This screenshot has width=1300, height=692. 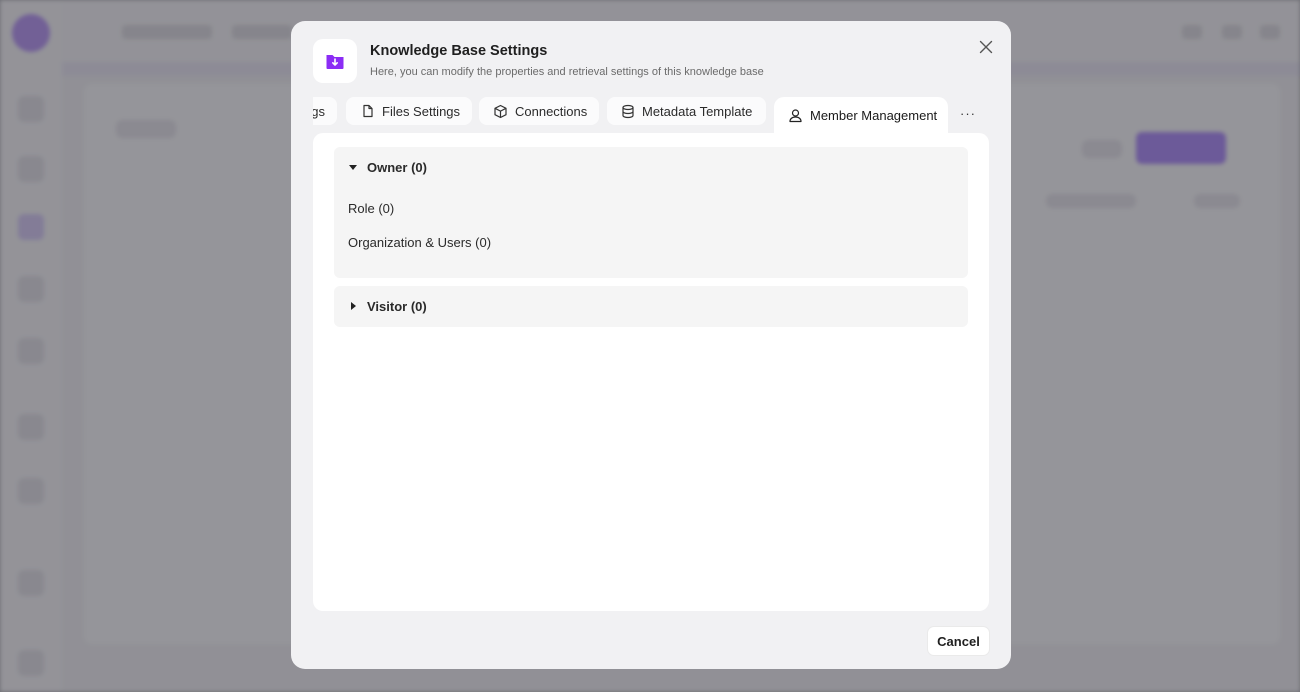 I want to click on user-icon, so click(x=795, y=115).